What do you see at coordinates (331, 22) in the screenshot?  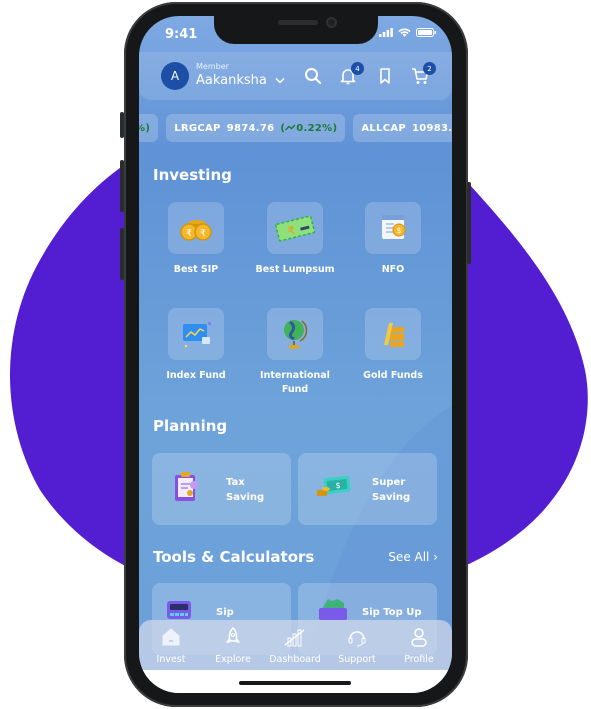 I see `front-camera` at bounding box center [331, 22].